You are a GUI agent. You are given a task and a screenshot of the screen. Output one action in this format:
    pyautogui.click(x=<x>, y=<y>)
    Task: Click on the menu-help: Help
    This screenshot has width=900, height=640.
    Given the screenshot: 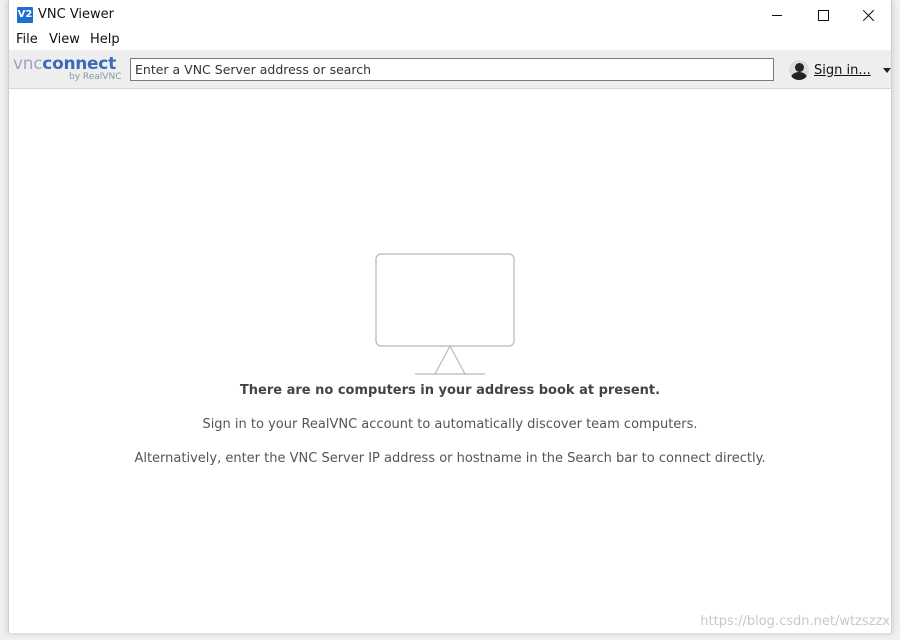 What is the action you would take?
    pyautogui.click(x=105, y=39)
    